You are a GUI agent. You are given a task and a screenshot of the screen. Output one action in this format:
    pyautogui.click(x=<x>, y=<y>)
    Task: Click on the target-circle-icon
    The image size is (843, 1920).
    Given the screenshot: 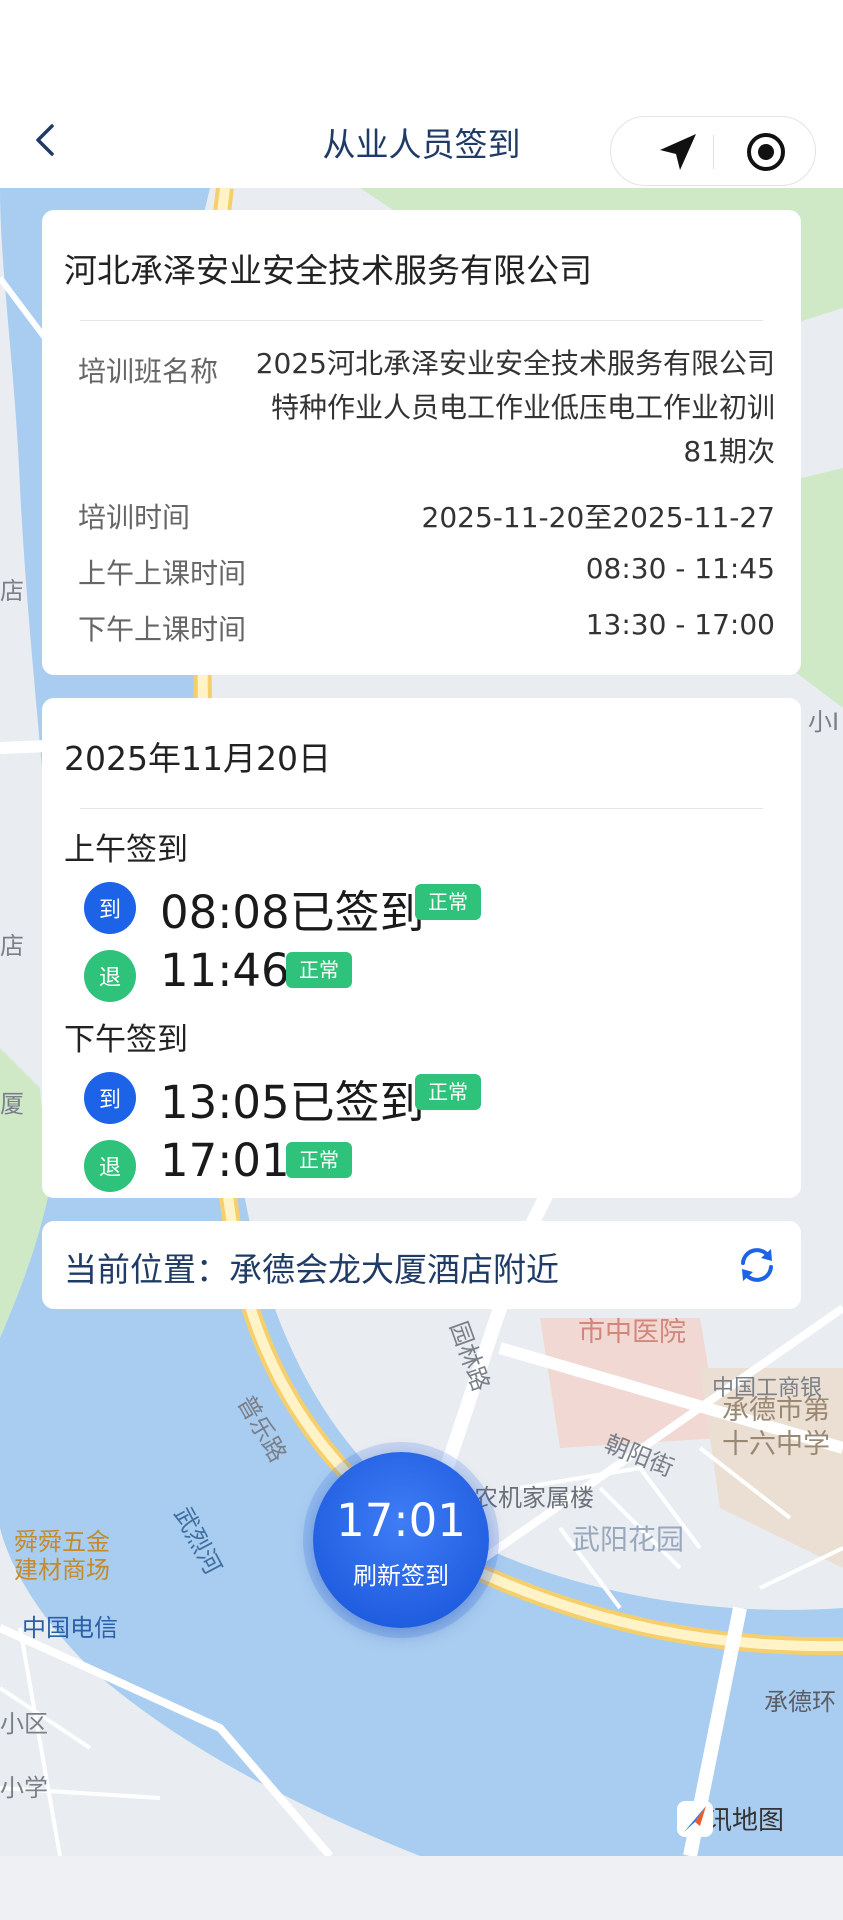 What is the action you would take?
    pyautogui.click(x=766, y=152)
    